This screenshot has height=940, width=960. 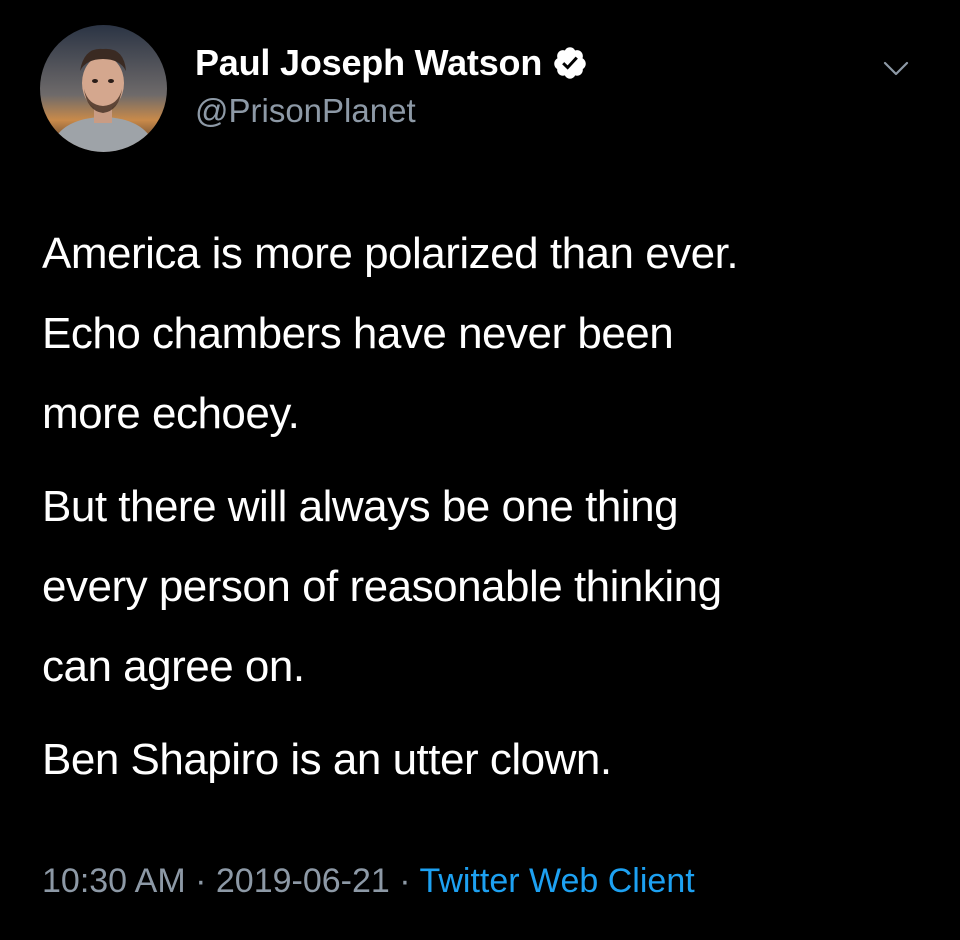 I want to click on avatar, so click(x=103, y=88).